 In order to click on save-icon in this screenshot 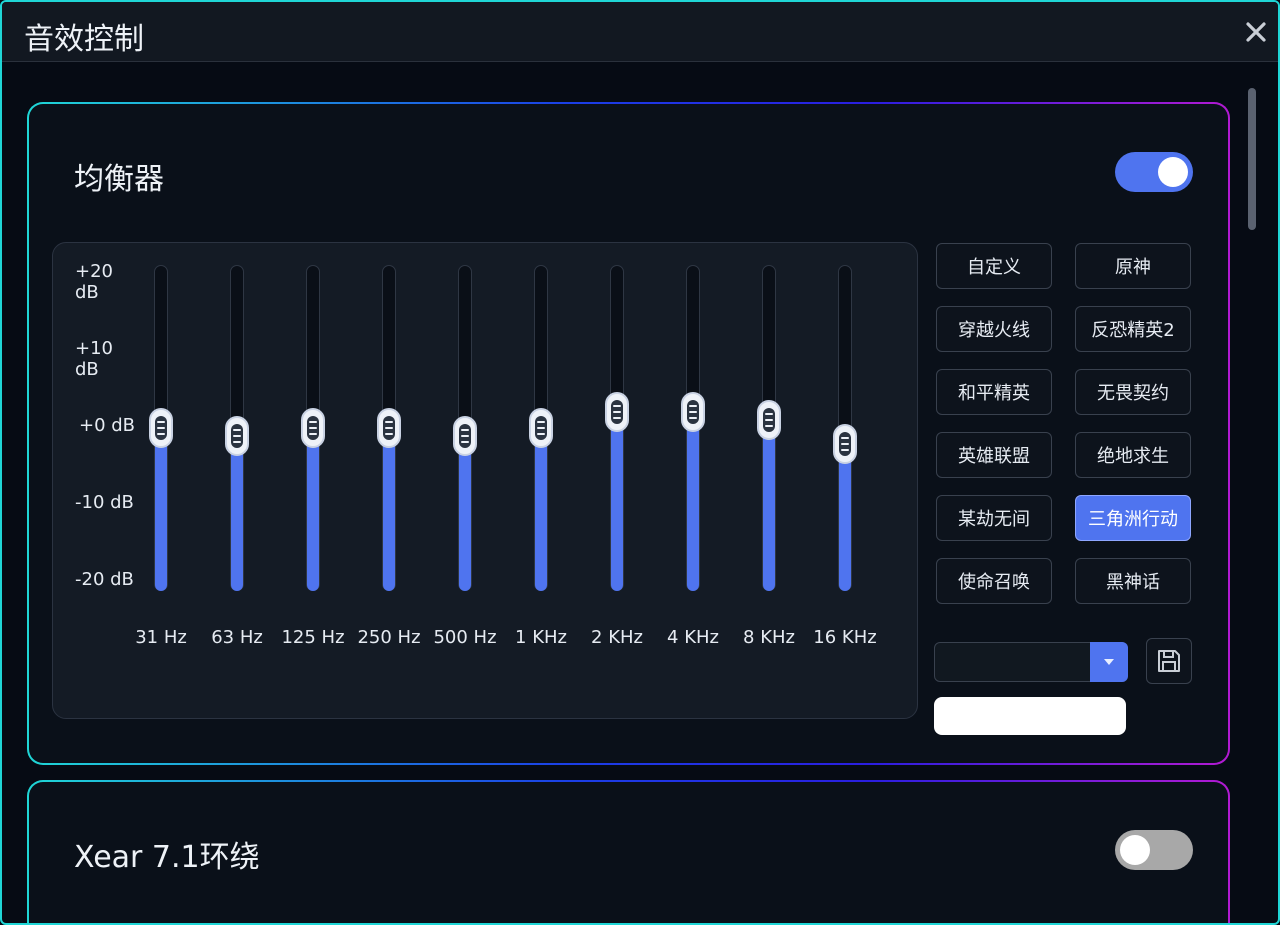, I will do `click(1169, 661)`.